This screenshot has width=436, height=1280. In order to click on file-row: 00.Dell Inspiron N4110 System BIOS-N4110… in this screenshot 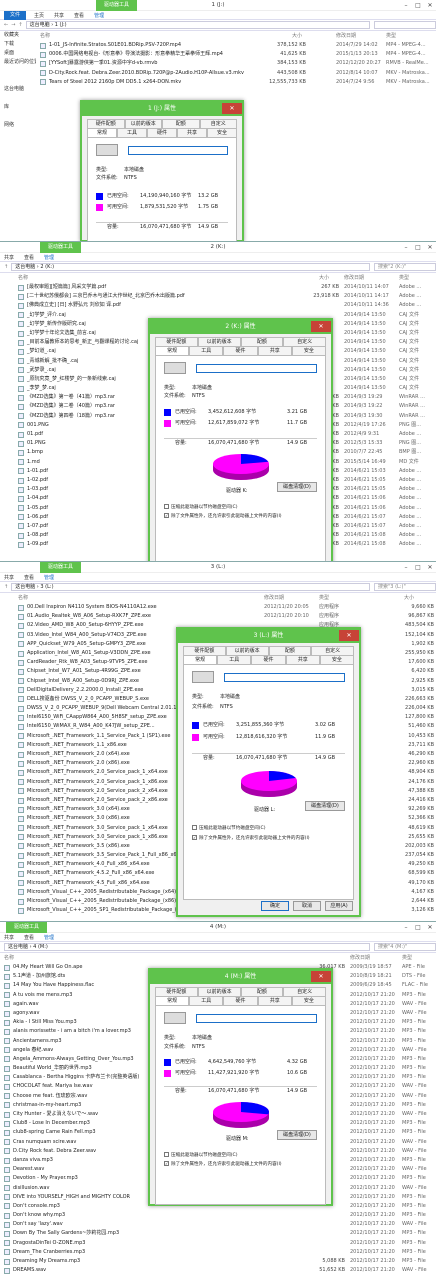, I will do `click(225, 607)`.